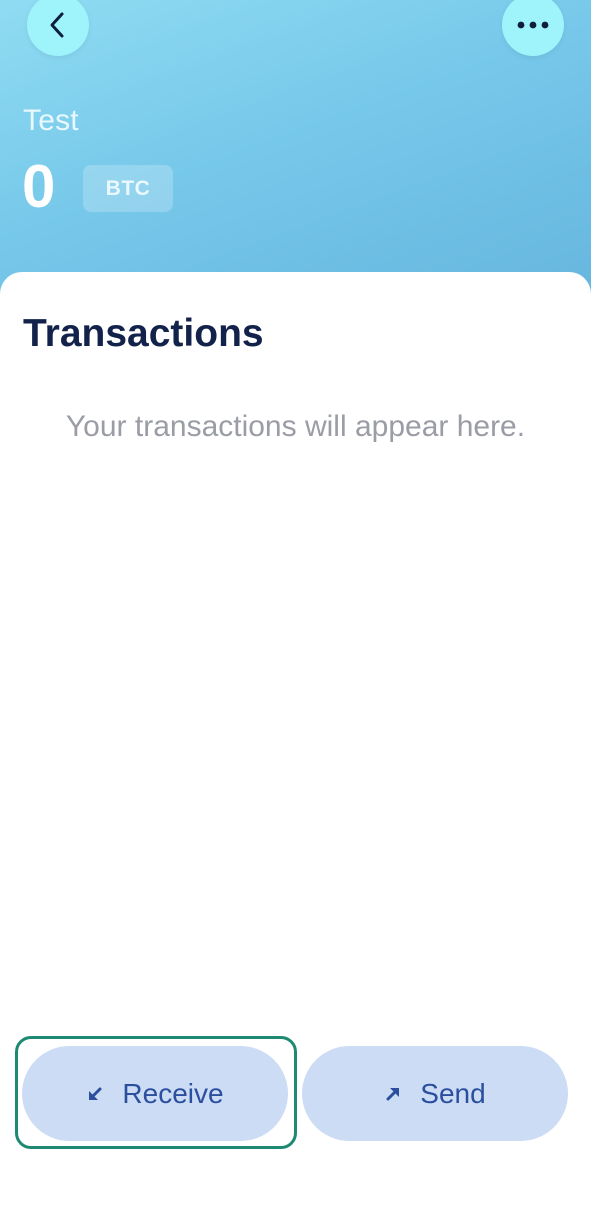 This screenshot has width=591, height=1208. I want to click on transactions-empty-message: Your transactions will appear here., so click(295, 426).